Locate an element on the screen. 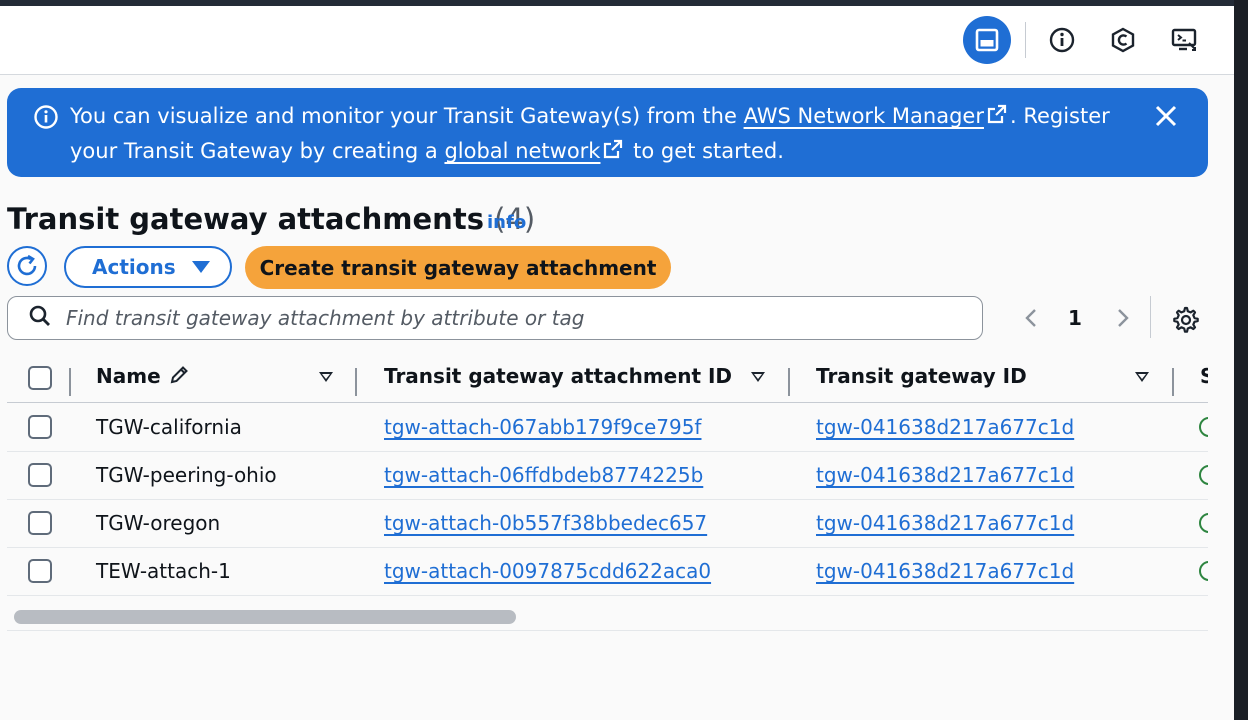  chevron-left-icon is located at coordinates (1030, 318).